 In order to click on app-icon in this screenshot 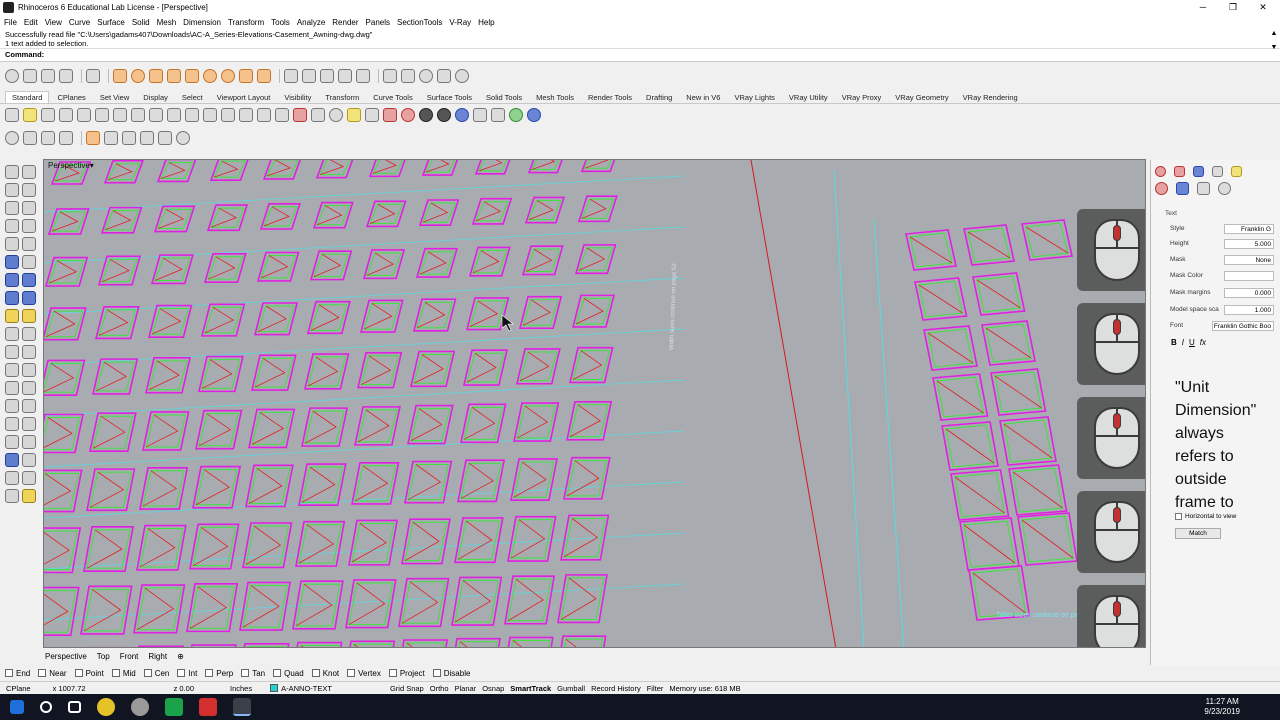, I will do `click(140, 707)`.